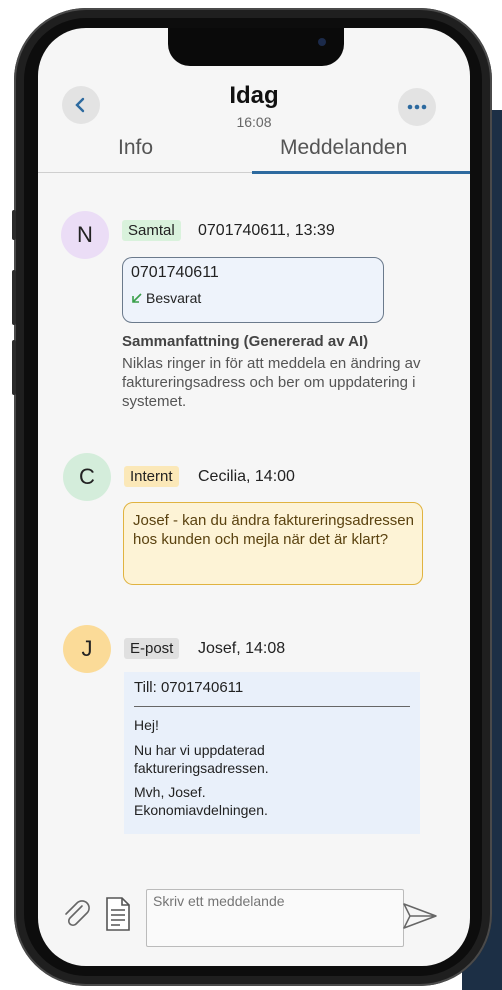  What do you see at coordinates (151, 230) in the screenshot?
I see `call-tag: Samtal` at bounding box center [151, 230].